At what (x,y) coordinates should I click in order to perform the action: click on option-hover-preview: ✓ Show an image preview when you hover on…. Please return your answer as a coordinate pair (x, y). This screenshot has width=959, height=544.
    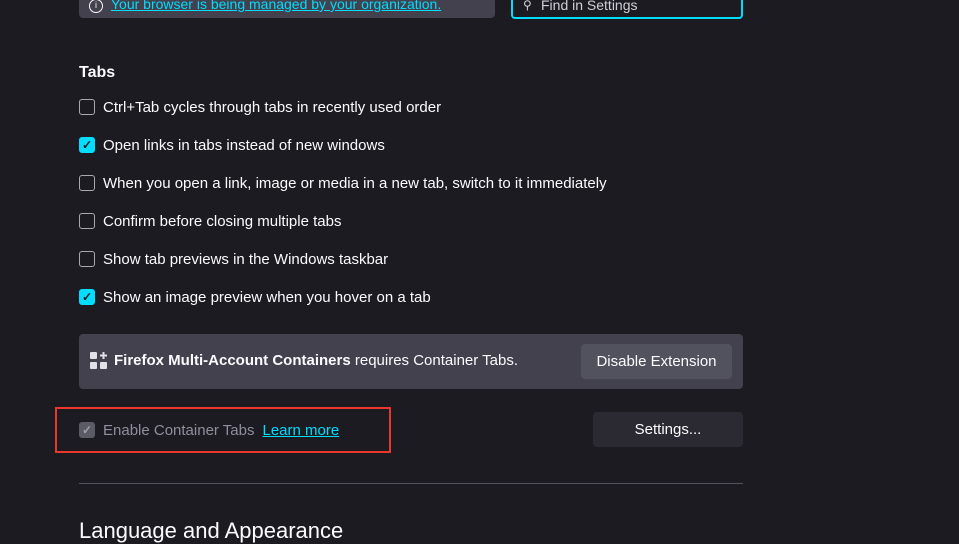
    Looking at the image, I should click on (255, 297).